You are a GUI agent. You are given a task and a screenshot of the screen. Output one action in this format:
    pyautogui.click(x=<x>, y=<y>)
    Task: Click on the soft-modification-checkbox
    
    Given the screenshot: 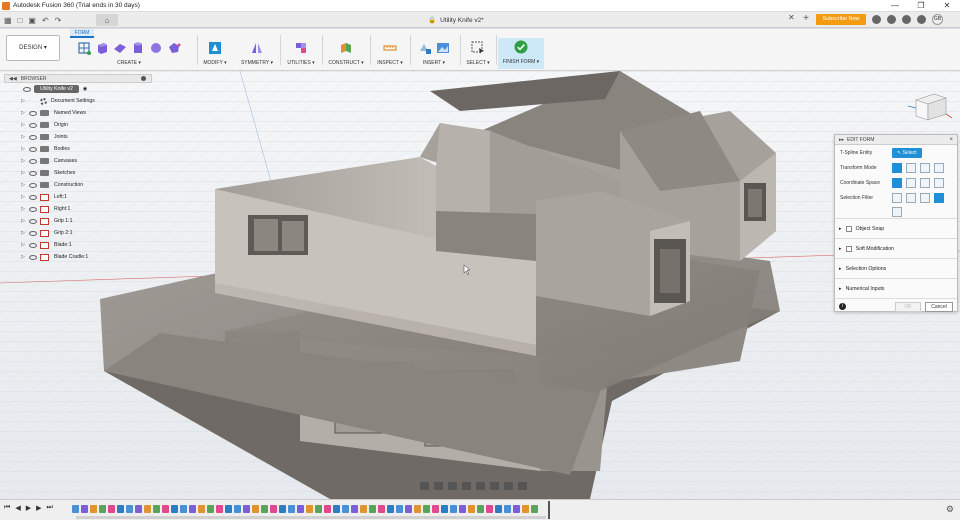 What is the action you would take?
    pyautogui.click(x=848, y=248)
    